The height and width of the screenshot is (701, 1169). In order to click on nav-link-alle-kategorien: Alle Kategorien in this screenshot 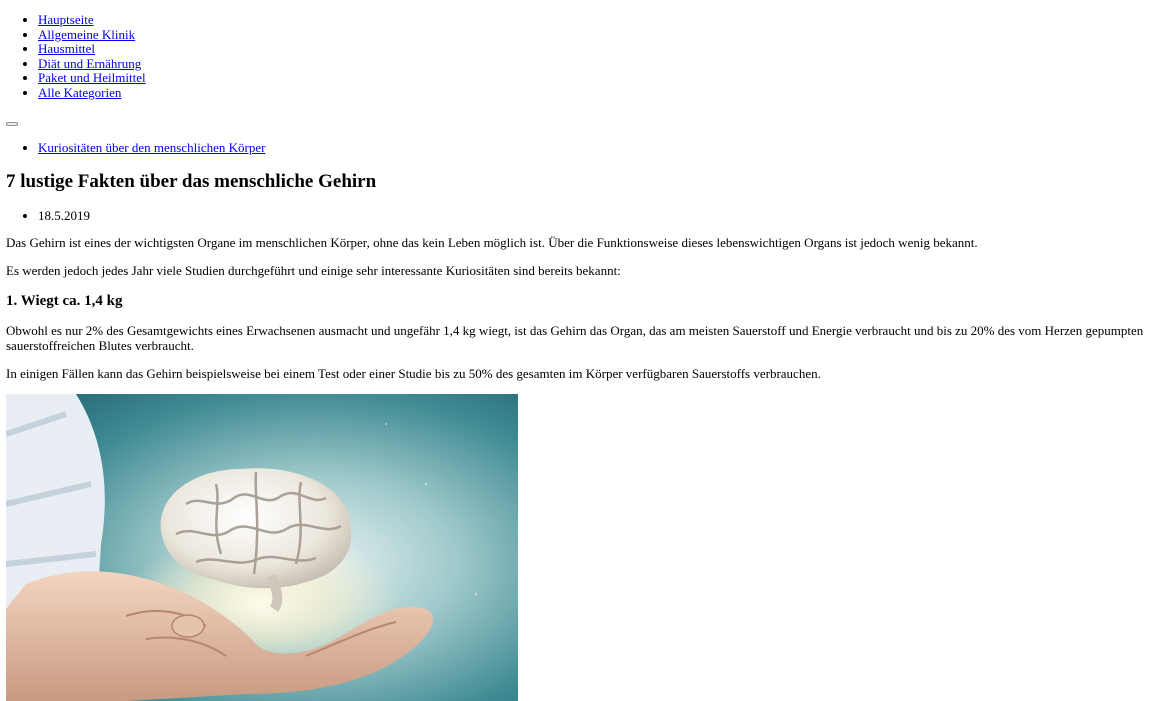, I will do `click(79, 92)`.